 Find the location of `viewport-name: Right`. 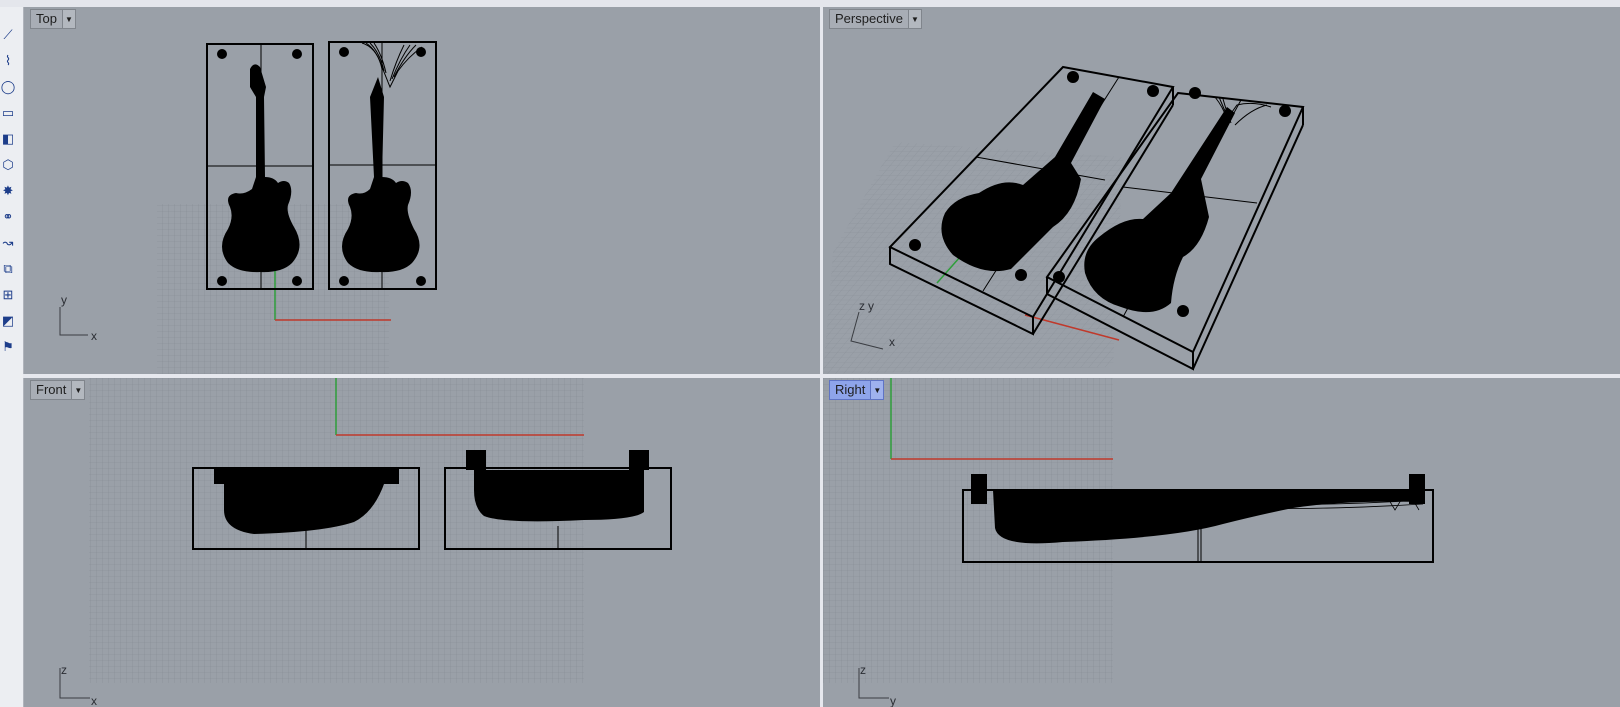

viewport-name: Right is located at coordinates (850, 390).